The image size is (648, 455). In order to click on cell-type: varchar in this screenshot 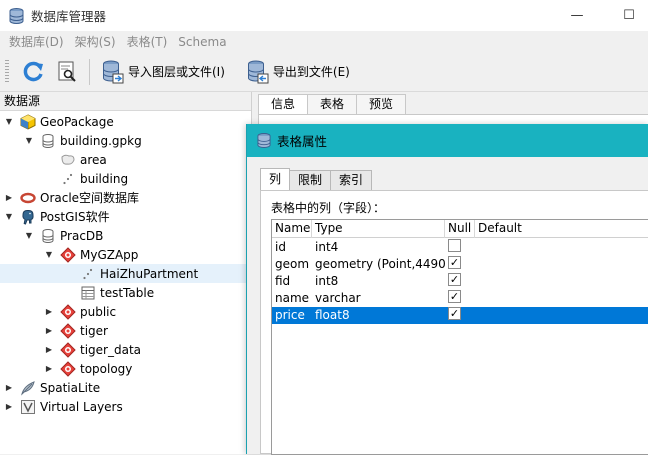, I will do `click(378, 298)`.